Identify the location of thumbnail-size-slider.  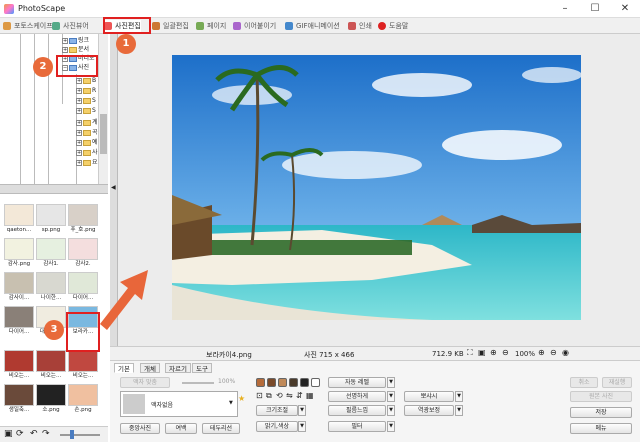
(80, 435).